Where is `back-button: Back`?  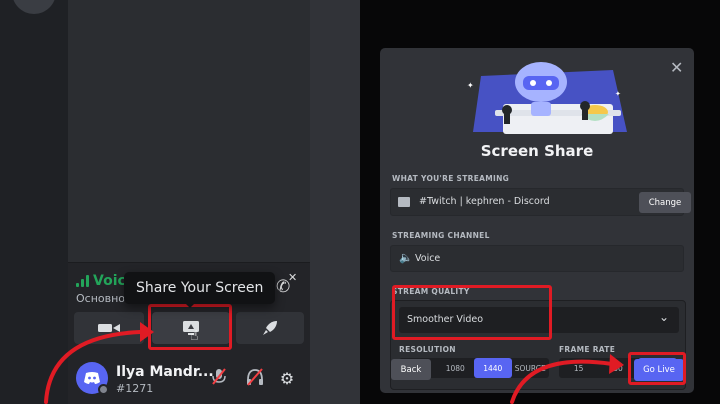 back-button: Back is located at coordinates (411, 369).